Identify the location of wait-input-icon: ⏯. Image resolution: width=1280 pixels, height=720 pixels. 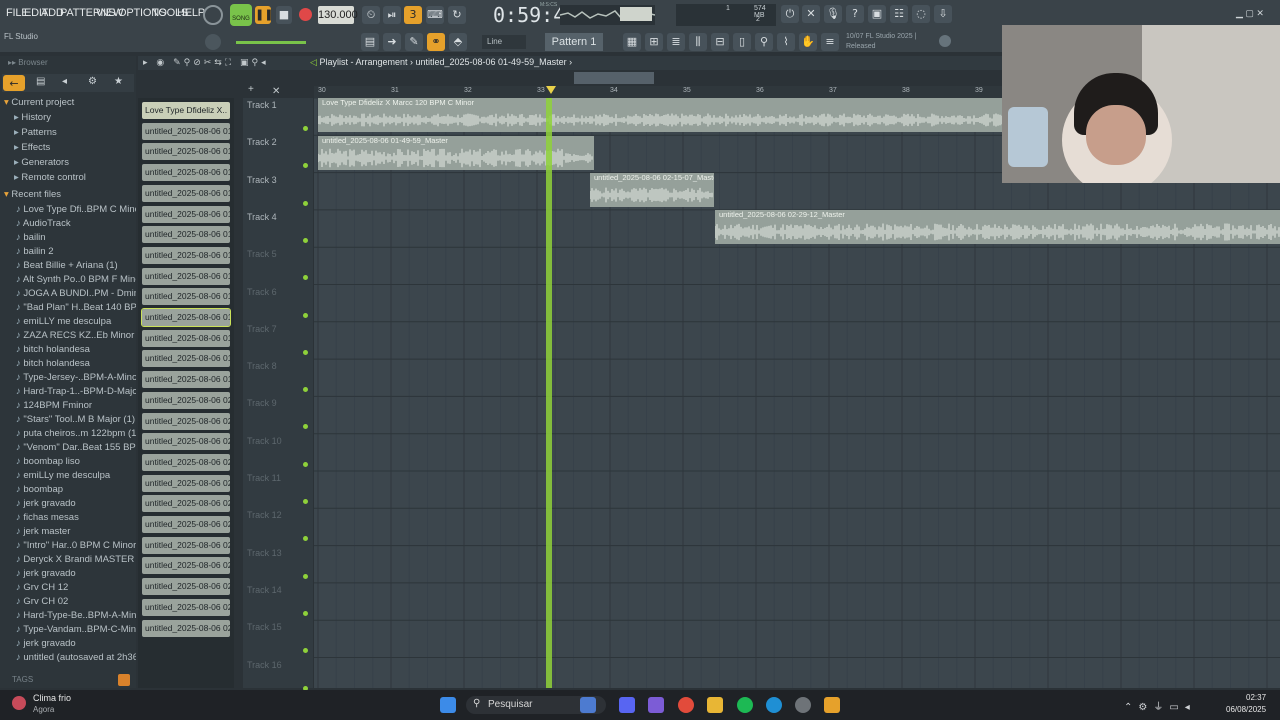
(392, 15).